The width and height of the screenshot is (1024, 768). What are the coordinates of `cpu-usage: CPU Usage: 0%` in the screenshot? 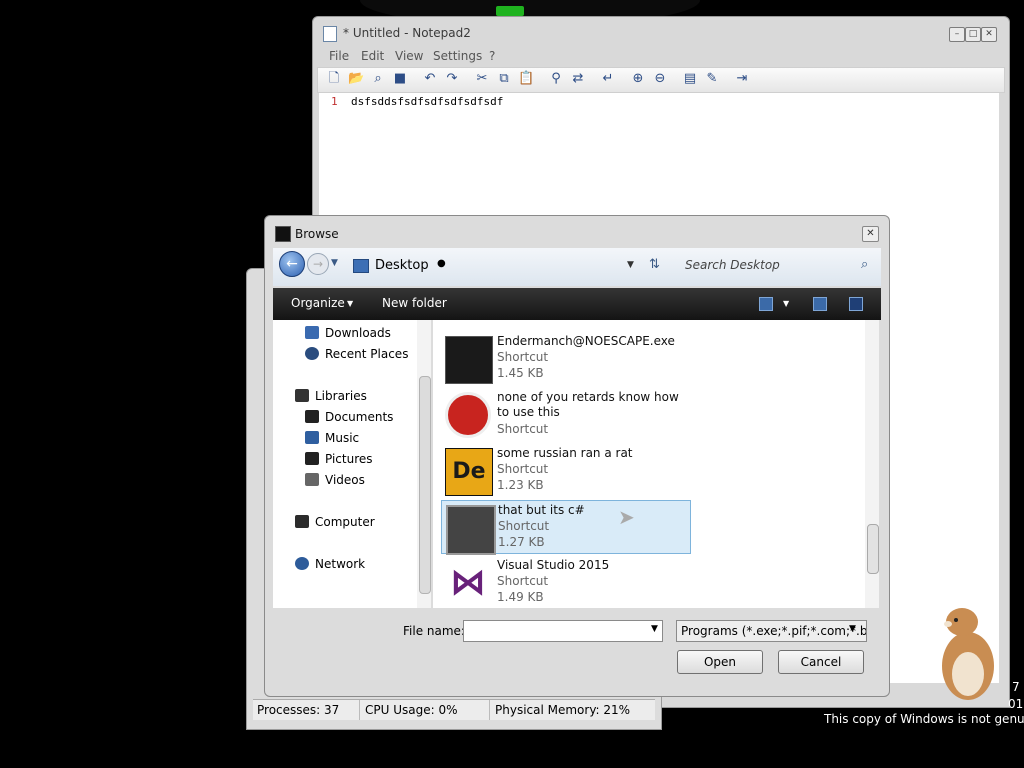 It's located at (411, 710).